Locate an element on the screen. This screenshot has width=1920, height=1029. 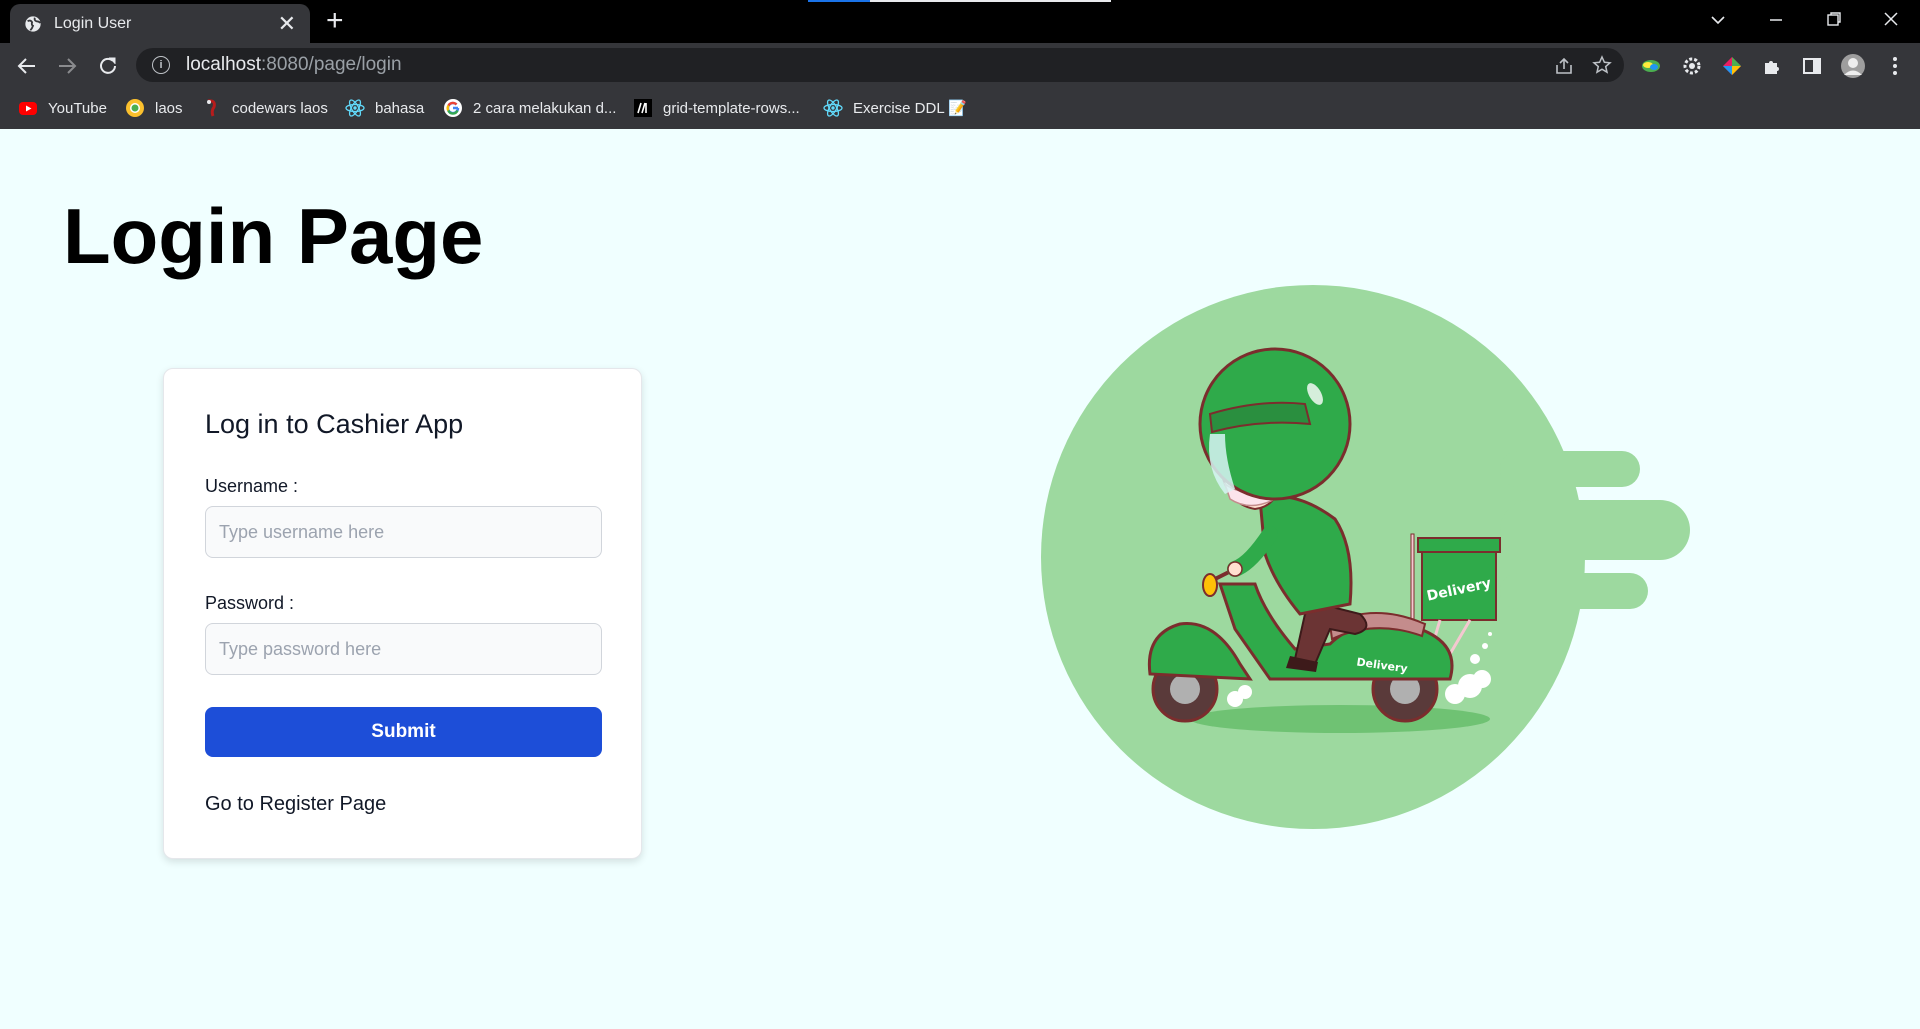
bookmark-label: bahasa is located at coordinates (400, 108).